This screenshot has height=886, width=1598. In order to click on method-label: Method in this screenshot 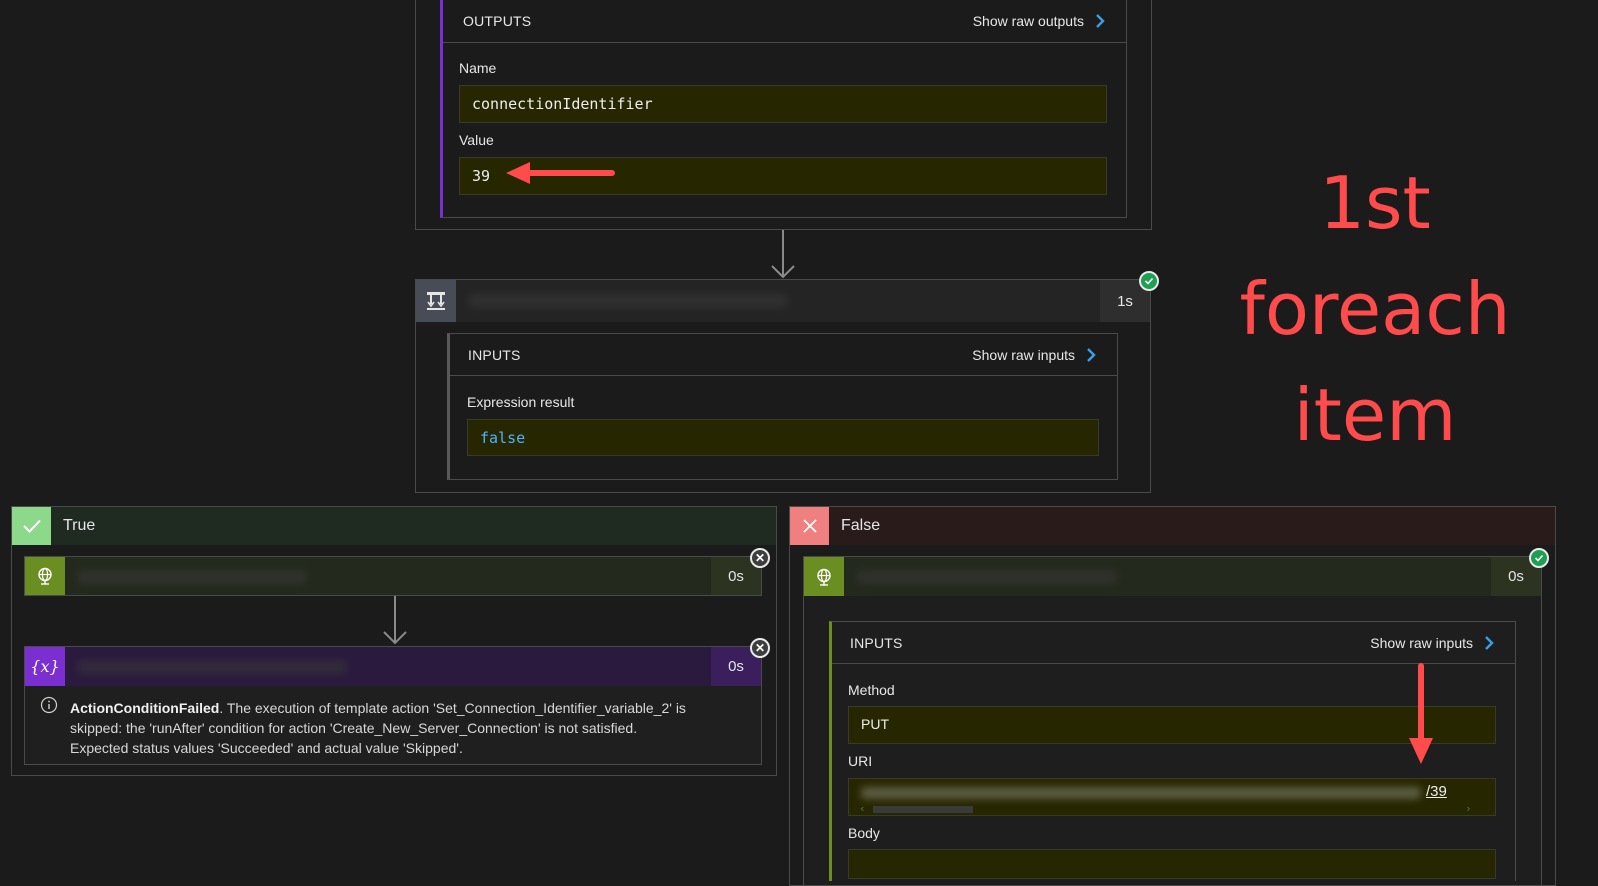, I will do `click(871, 690)`.